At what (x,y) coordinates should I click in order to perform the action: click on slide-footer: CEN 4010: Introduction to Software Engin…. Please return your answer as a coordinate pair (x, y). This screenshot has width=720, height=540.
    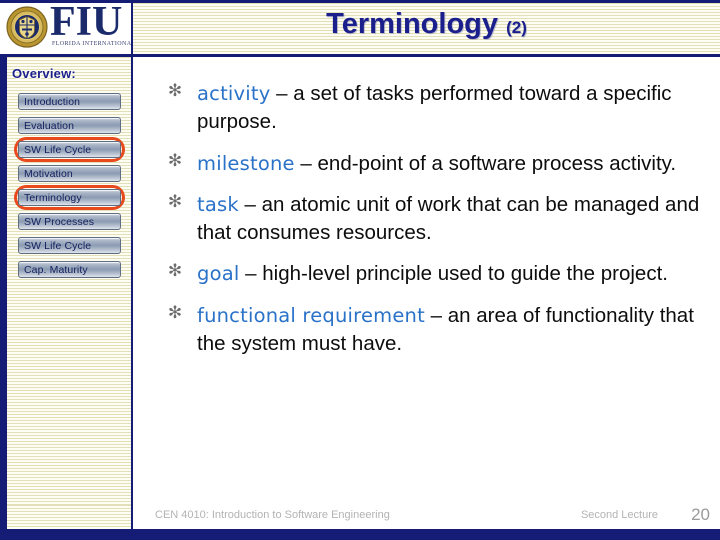
    Looking at the image, I should click on (427, 517).